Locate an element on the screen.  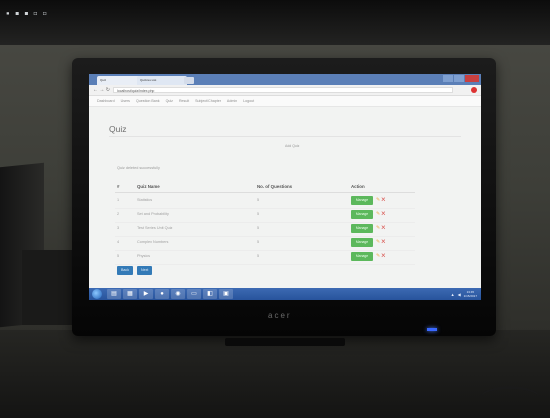
title-divider is located at coordinates (285, 136).